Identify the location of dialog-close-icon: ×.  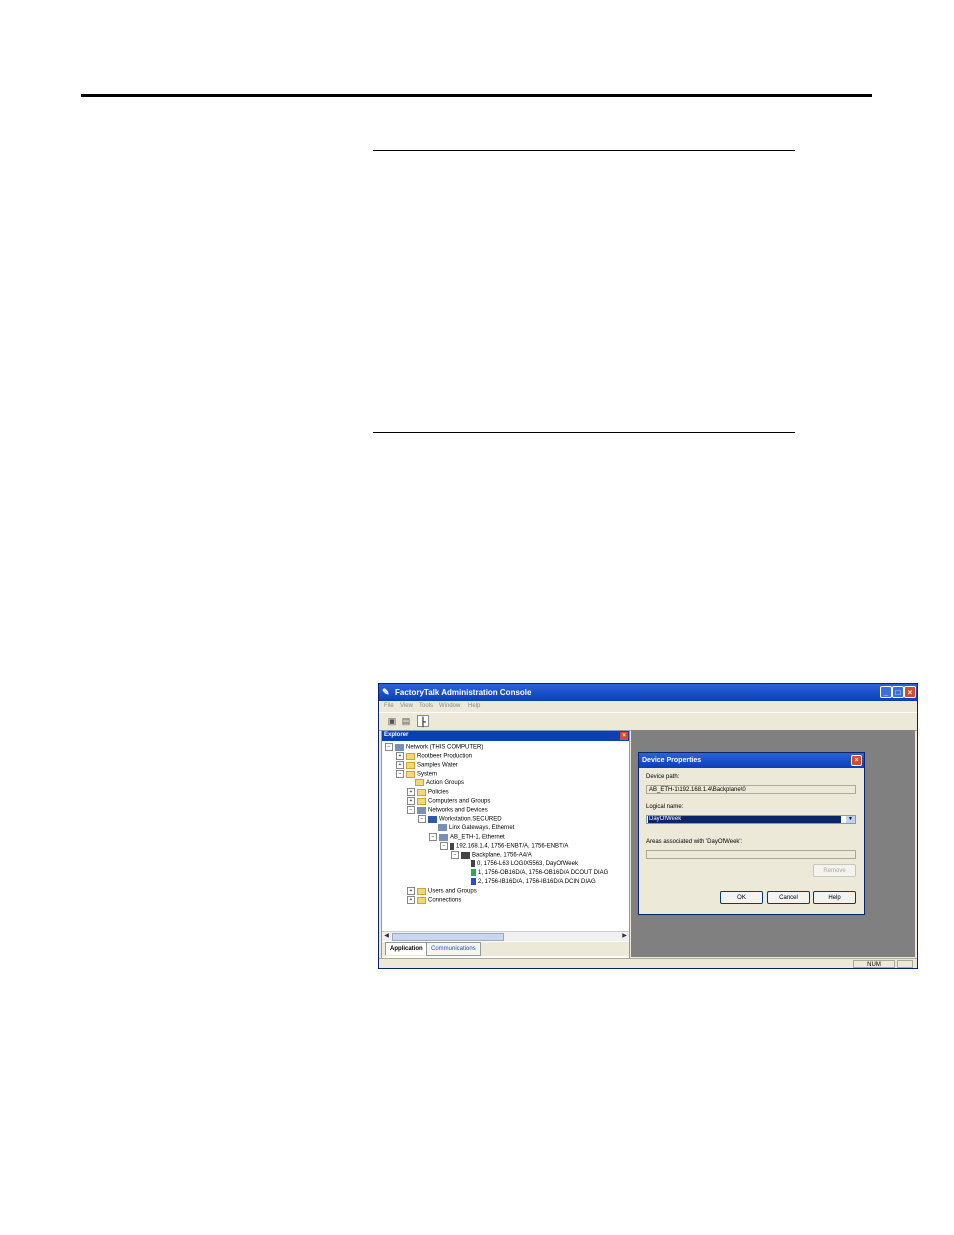
(856, 760).